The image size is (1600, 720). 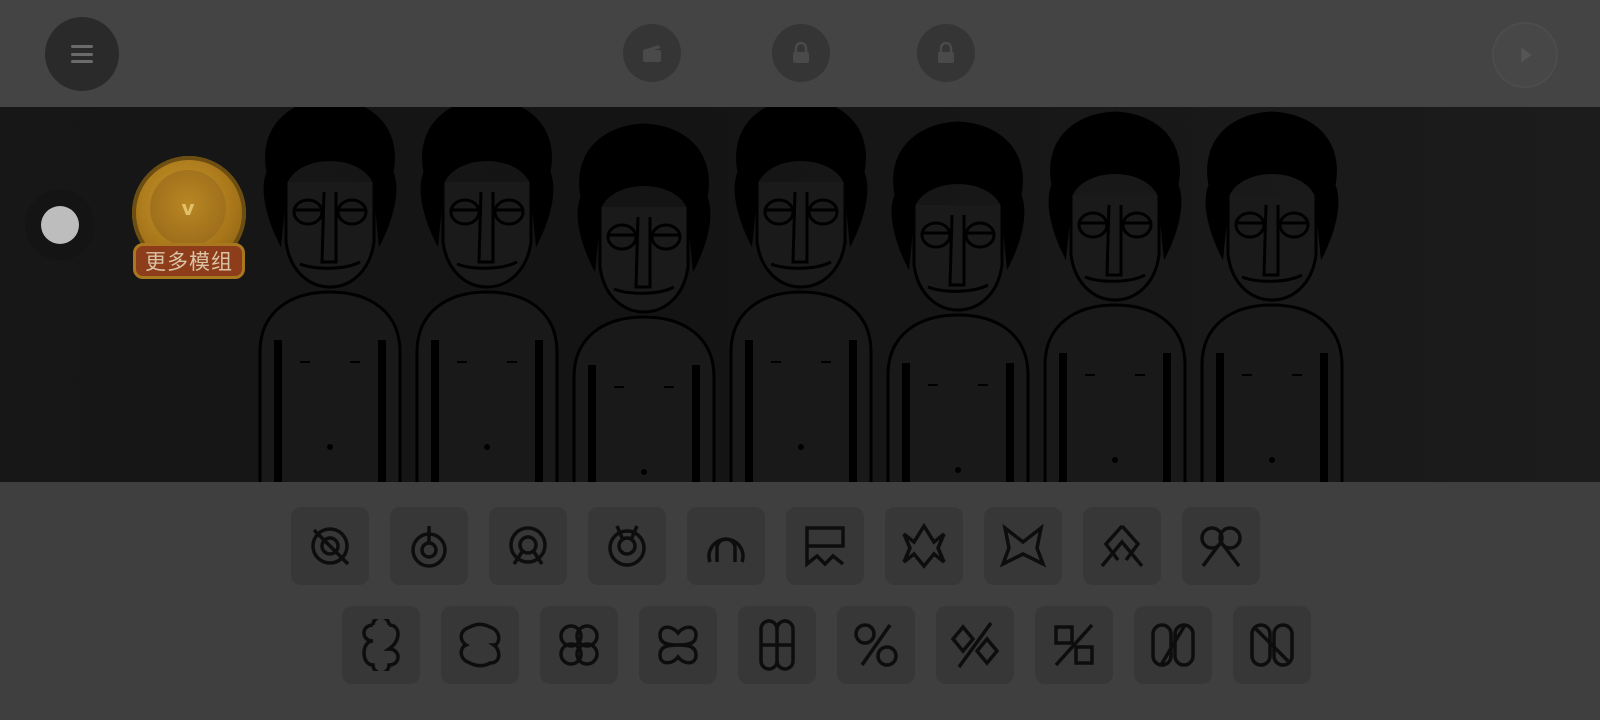 I want to click on more-mods-label: 更多模组, so click(x=189, y=261).